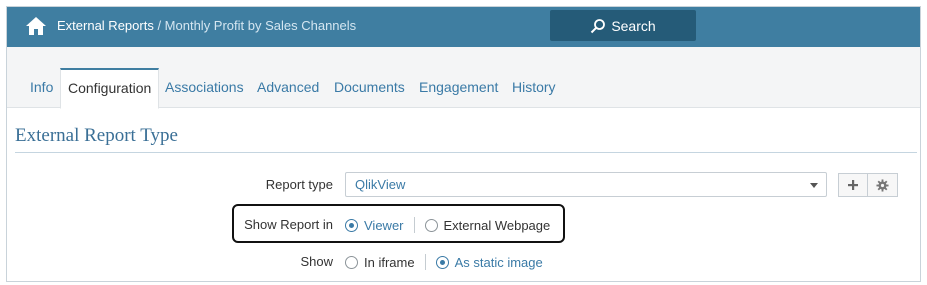 The image size is (927, 285). What do you see at coordinates (299, 184) in the screenshot?
I see `report-type-label: Report type` at bounding box center [299, 184].